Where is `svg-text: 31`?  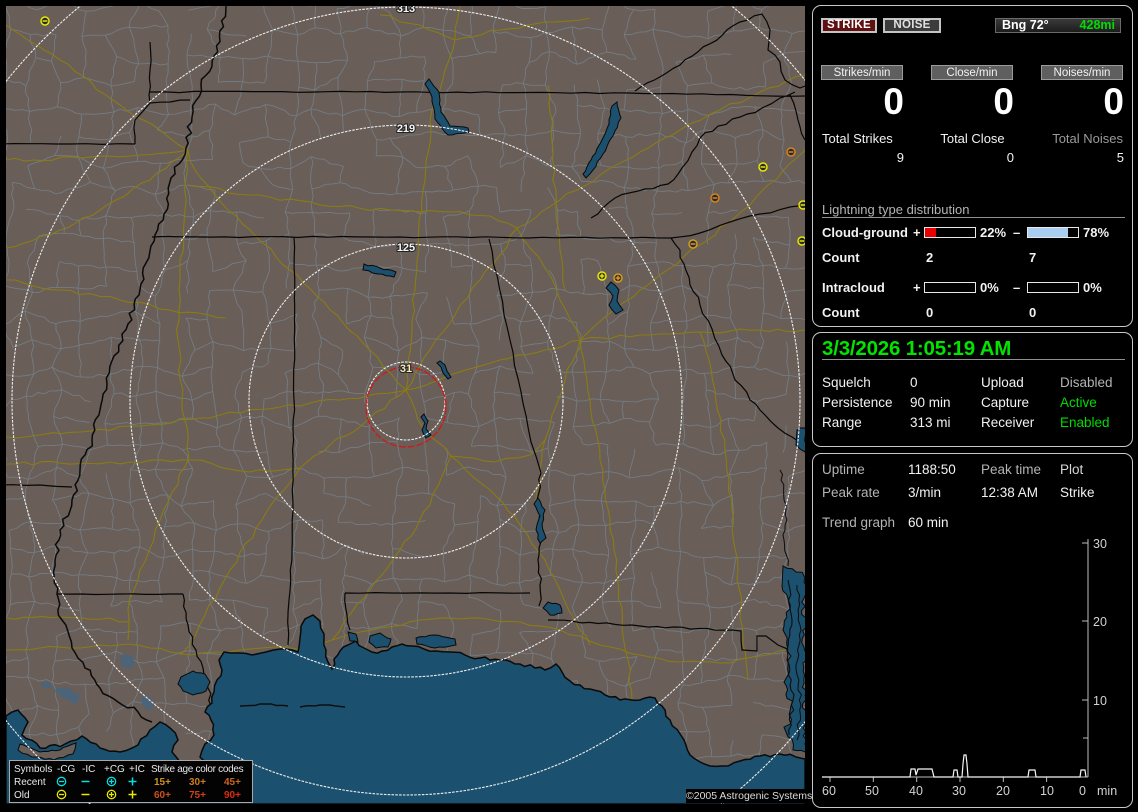
svg-text: 31 is located at coordinates (406, 369).